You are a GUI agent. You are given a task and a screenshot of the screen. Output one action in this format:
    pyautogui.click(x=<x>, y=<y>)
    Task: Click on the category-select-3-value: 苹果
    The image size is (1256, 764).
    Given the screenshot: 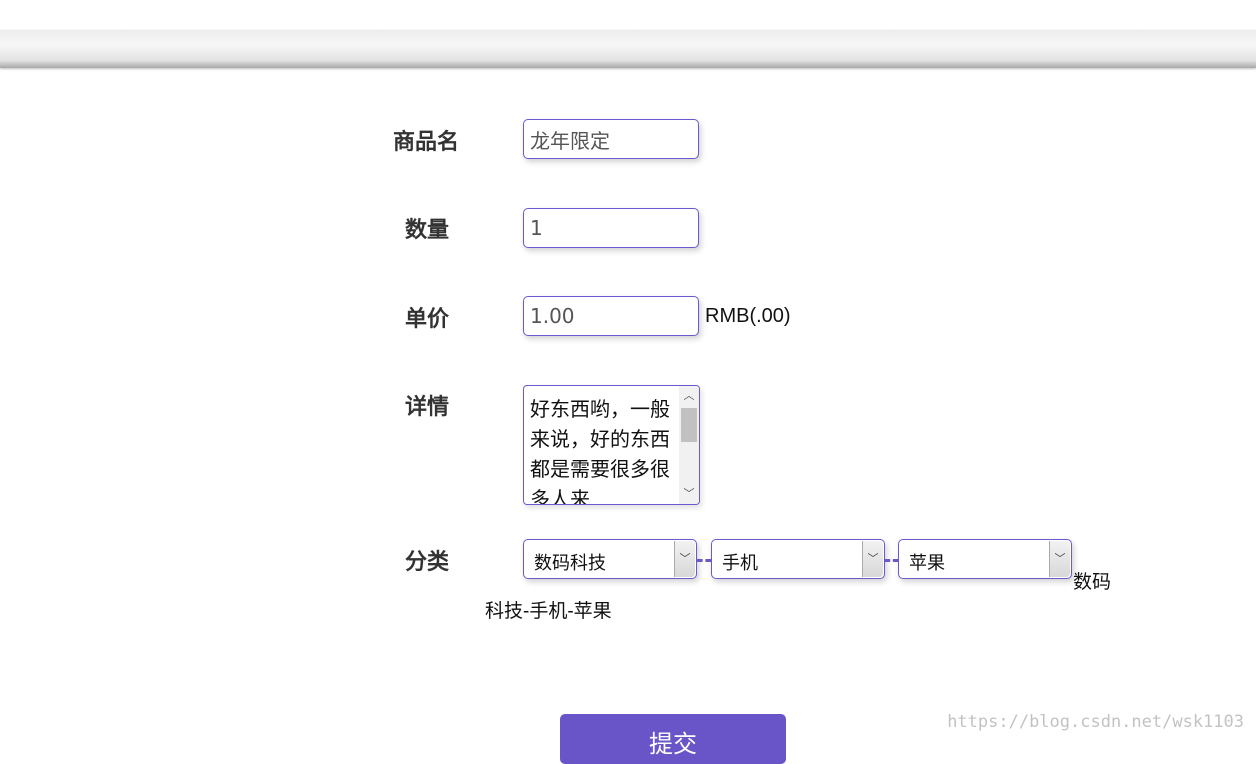 What is the action you would take?
    pyautogui.click(x=927, y=563)
    